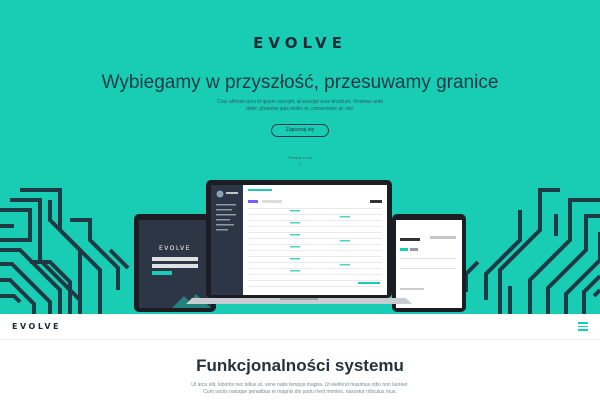 The height and width of the screenshot is (400, 600). I want to click on learn-more-button: Zapoznaj się, so click(300, 130).